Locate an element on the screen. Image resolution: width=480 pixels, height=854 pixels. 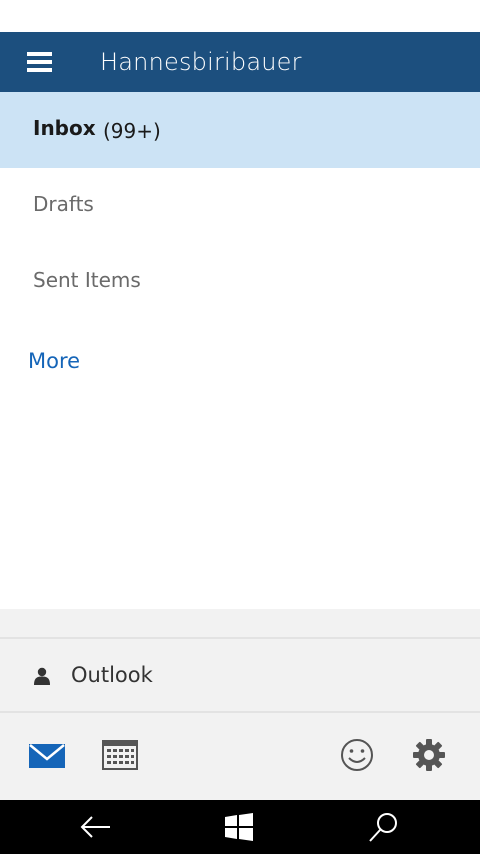
folder-item-sent-items: Sent Items is located at coordinates (240, 282).